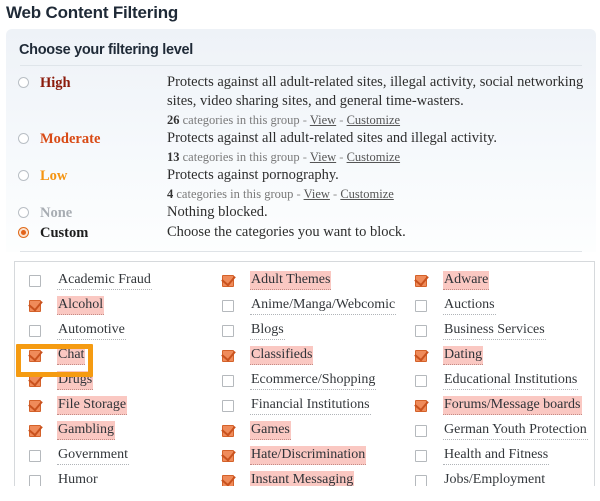  What do you see at coordinates (228, 380) in the screenshot?
I see `checkbox-ecommerce-shopping` at bounding box center [228, 380].